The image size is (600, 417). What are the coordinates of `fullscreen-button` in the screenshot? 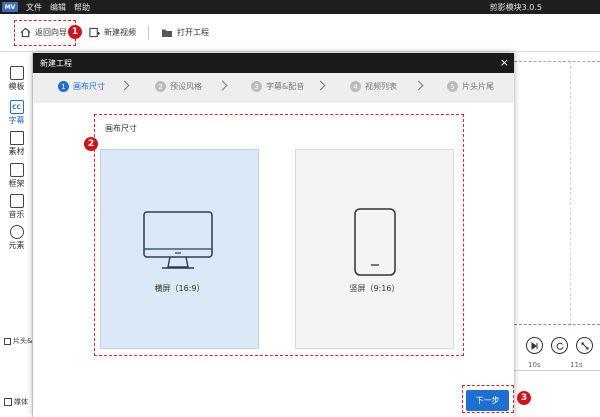 It's located at (584, 345).